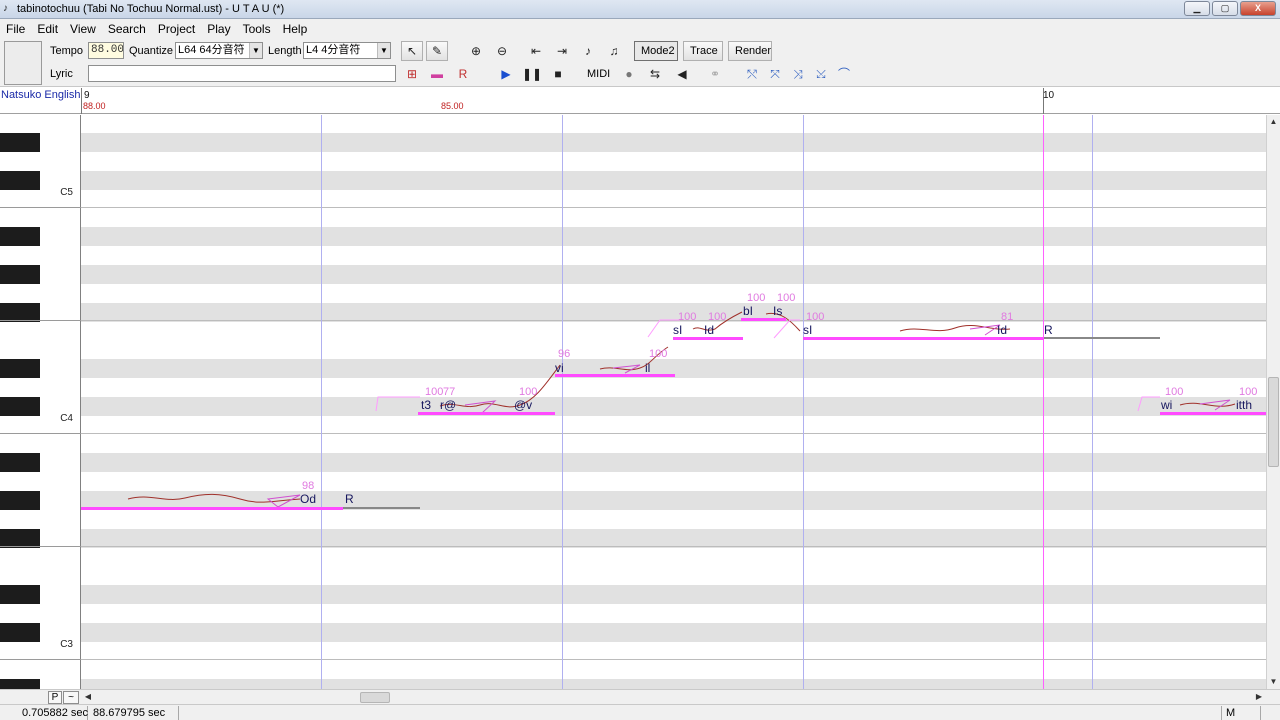 The height and width of the screenshot is (720, 1280). Describe the element at coordinates (347, 50) in the screenshot. I see `length-select: L4 4分音符 ▼` at that location.